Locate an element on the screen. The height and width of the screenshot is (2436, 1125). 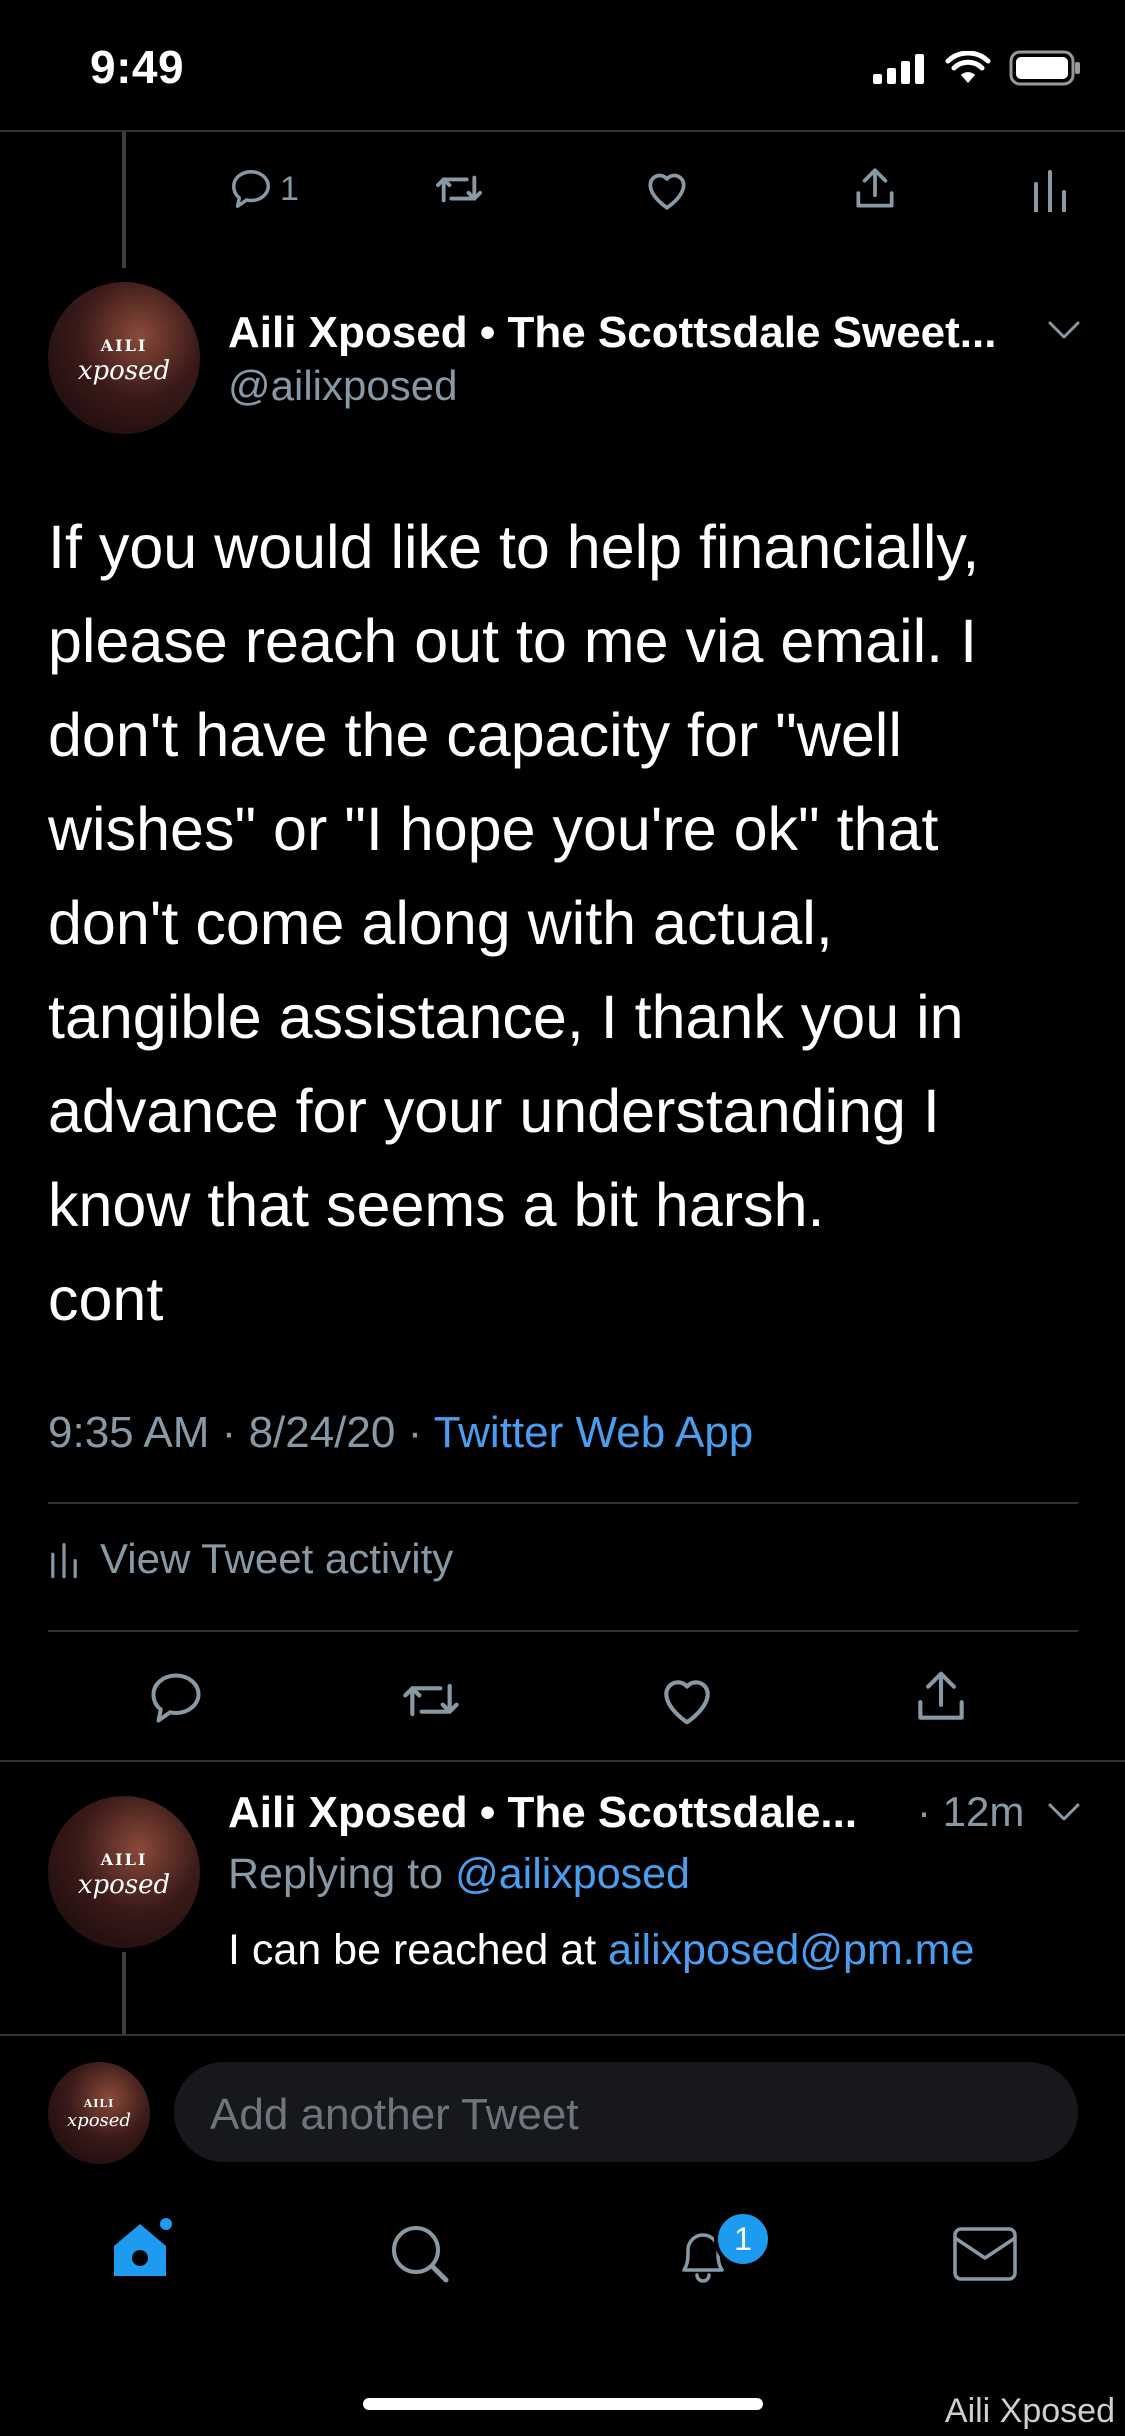
add-tweet-placeholder: Add another Tweet is located at coordinates (394, 2114).